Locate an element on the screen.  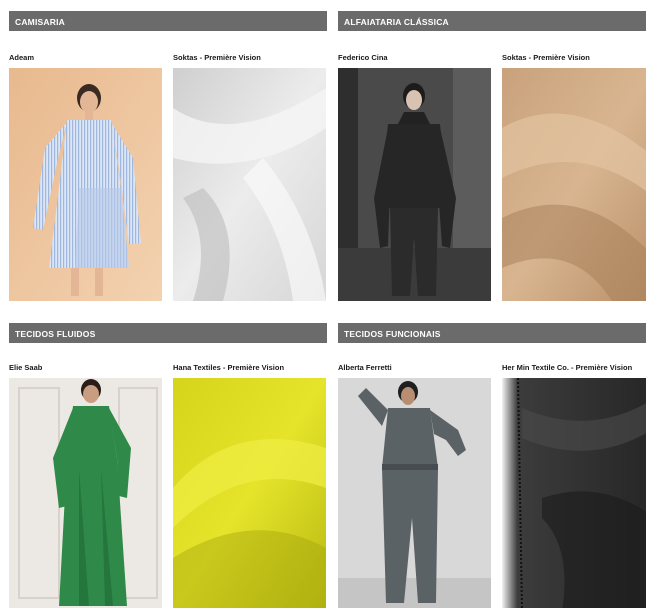
look-card: Federico Cina is located at coordinates (414, 177).